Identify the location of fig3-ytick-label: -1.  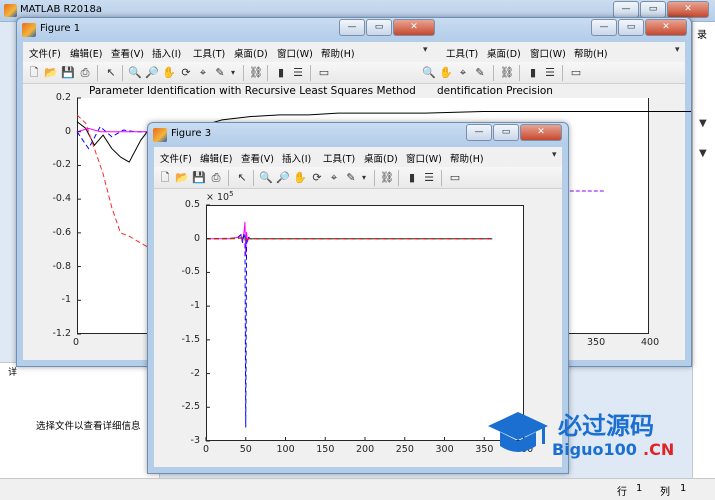
(195, 306).